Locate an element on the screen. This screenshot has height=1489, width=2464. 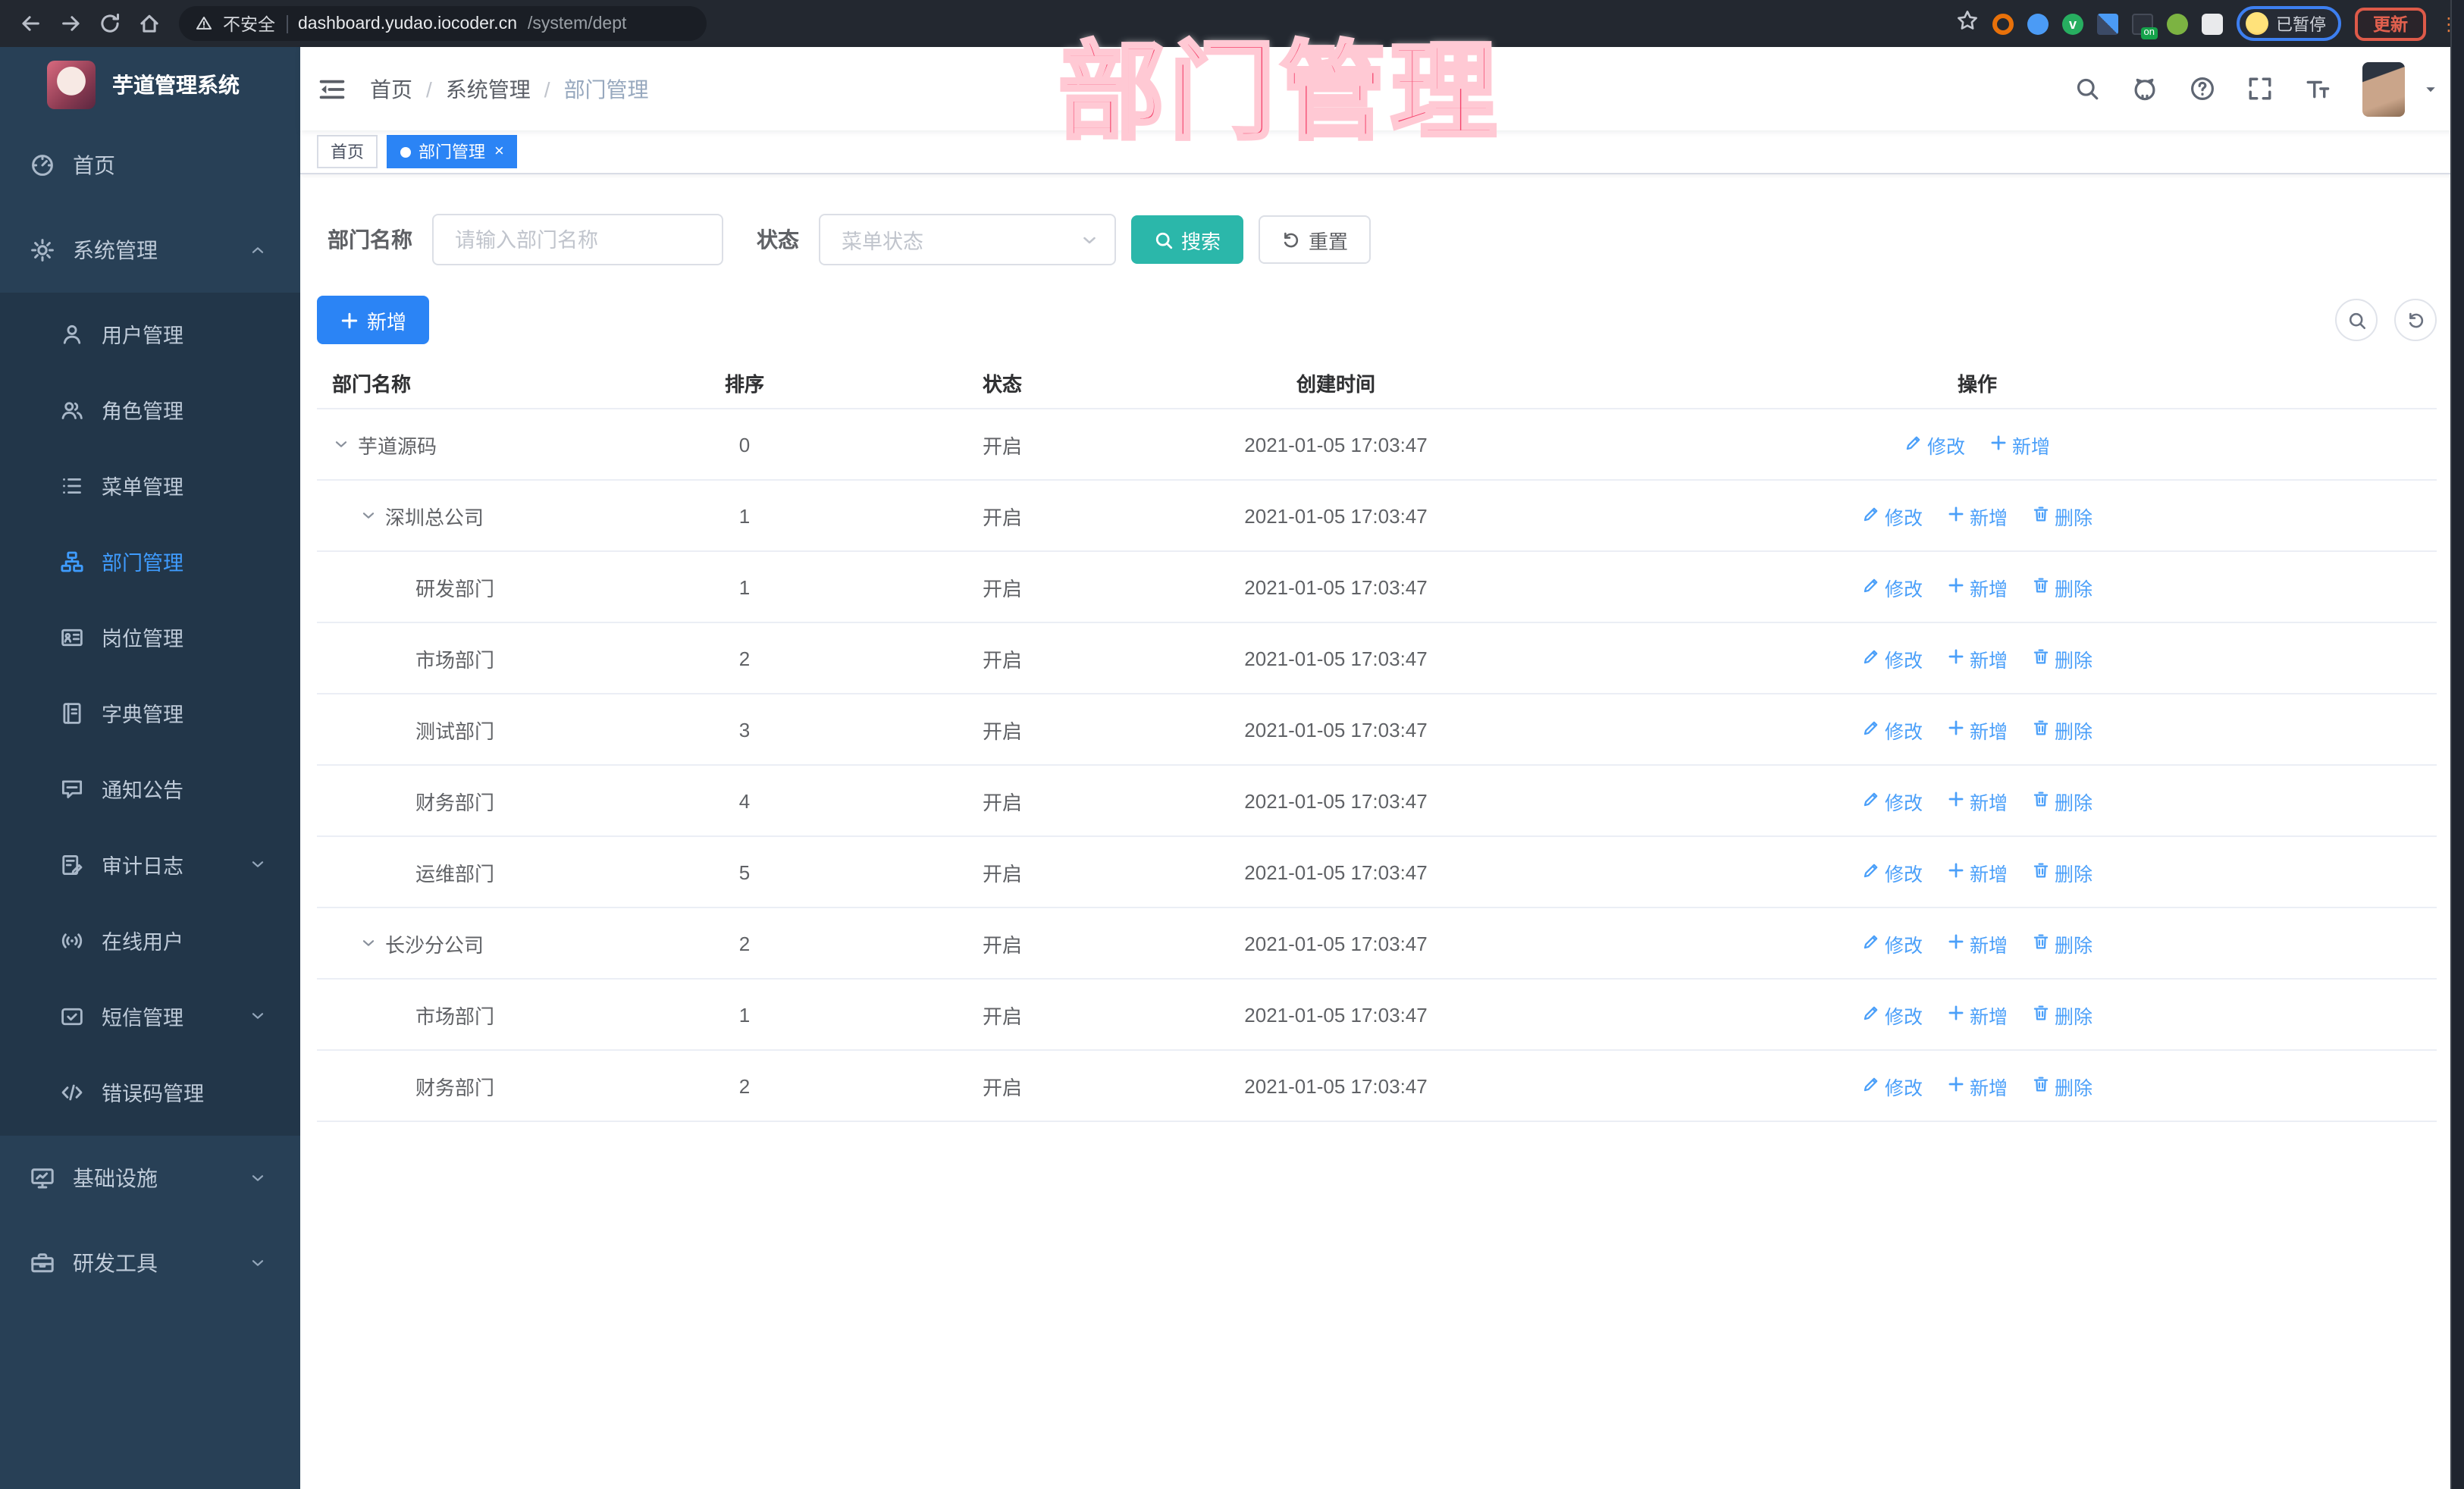
sidebar-item-用户管理: 用户管理 is located at coordinates (150, 334).